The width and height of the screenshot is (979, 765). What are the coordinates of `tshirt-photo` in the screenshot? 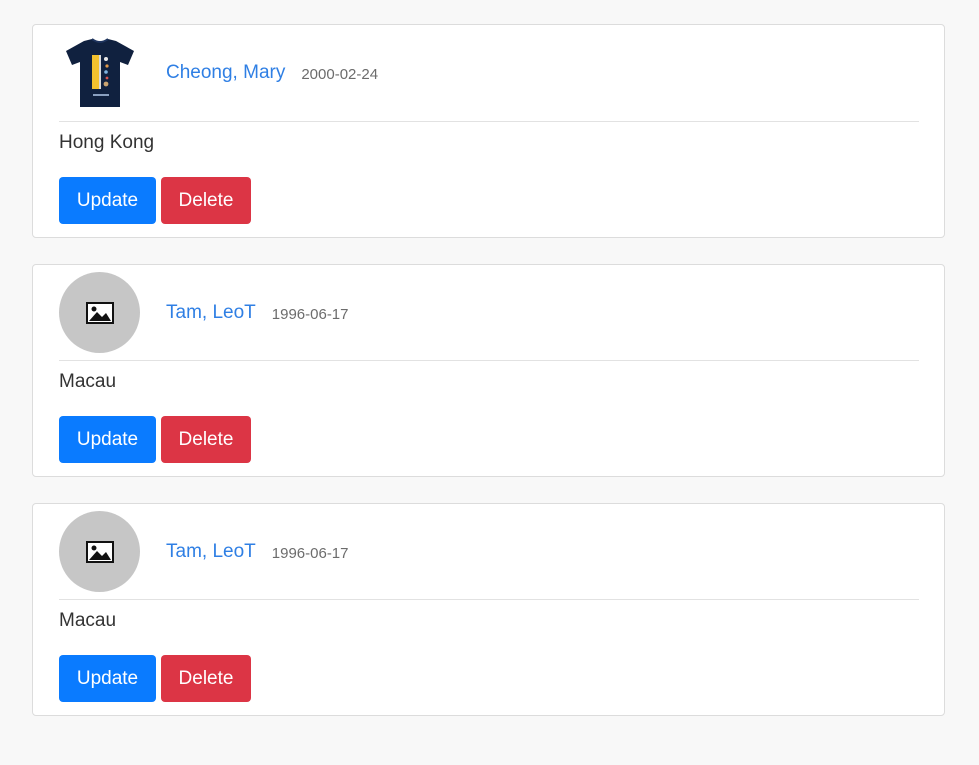 It's located at (99, 72).